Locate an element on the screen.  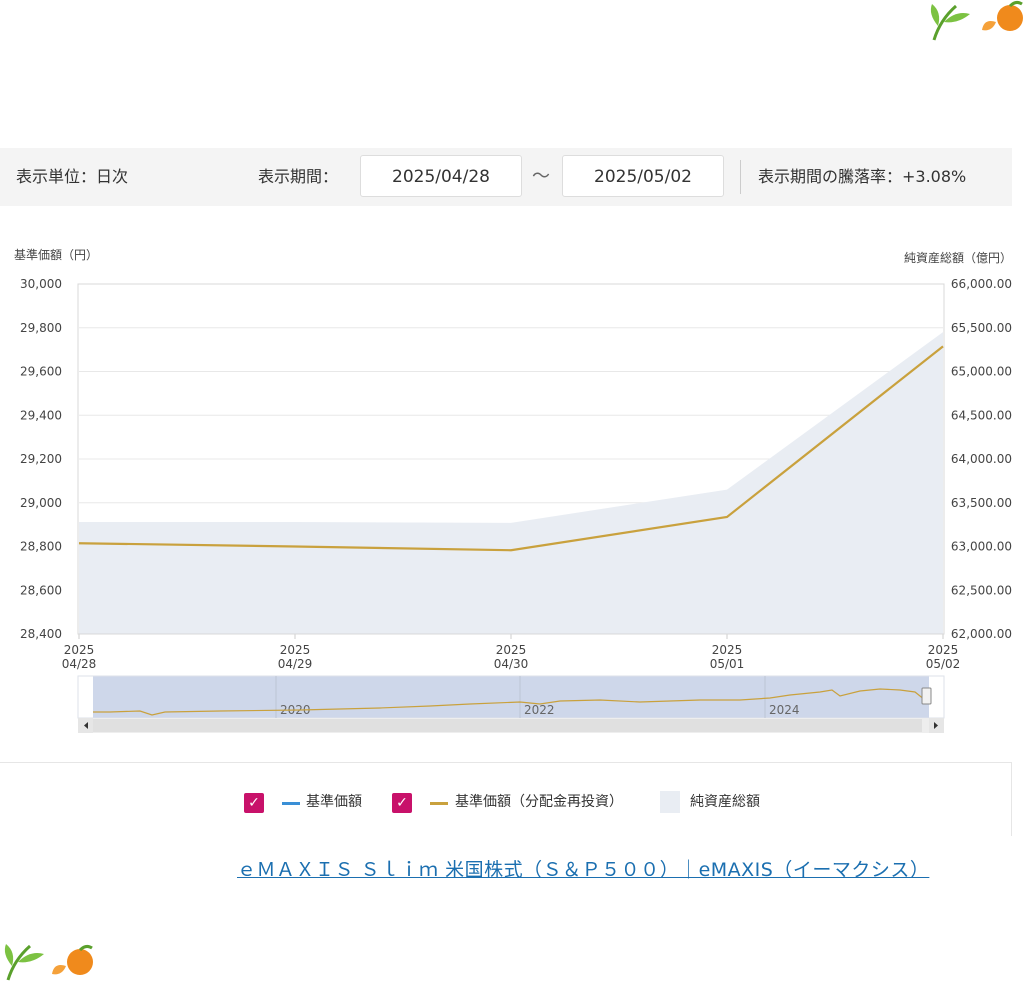
navigator-year-label: 2022 is located at coordinates (539, 710).